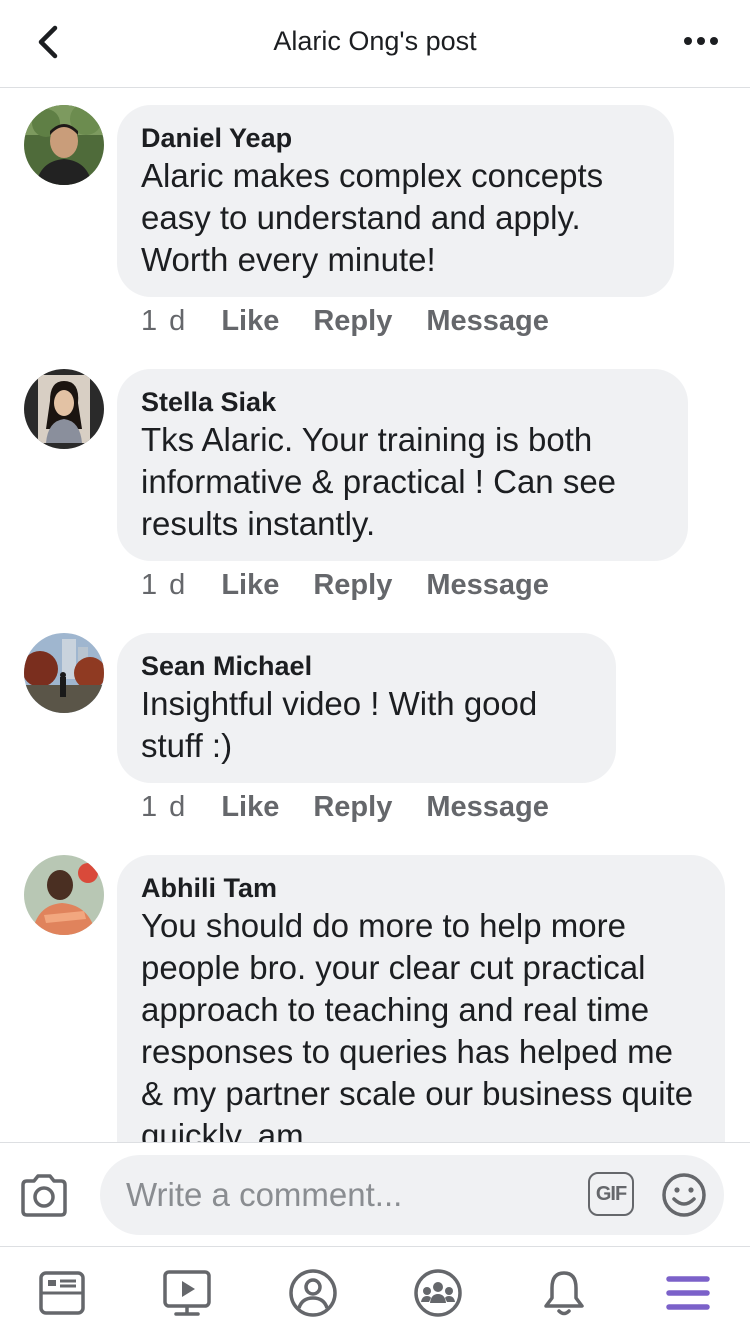 Image resolution: width=750 pixels, height=1334 pixels. What do you see at coordinates (366, 666) in the screenshot?
I see `comment-author: Sean Michael` at bounding box center [366, 666].